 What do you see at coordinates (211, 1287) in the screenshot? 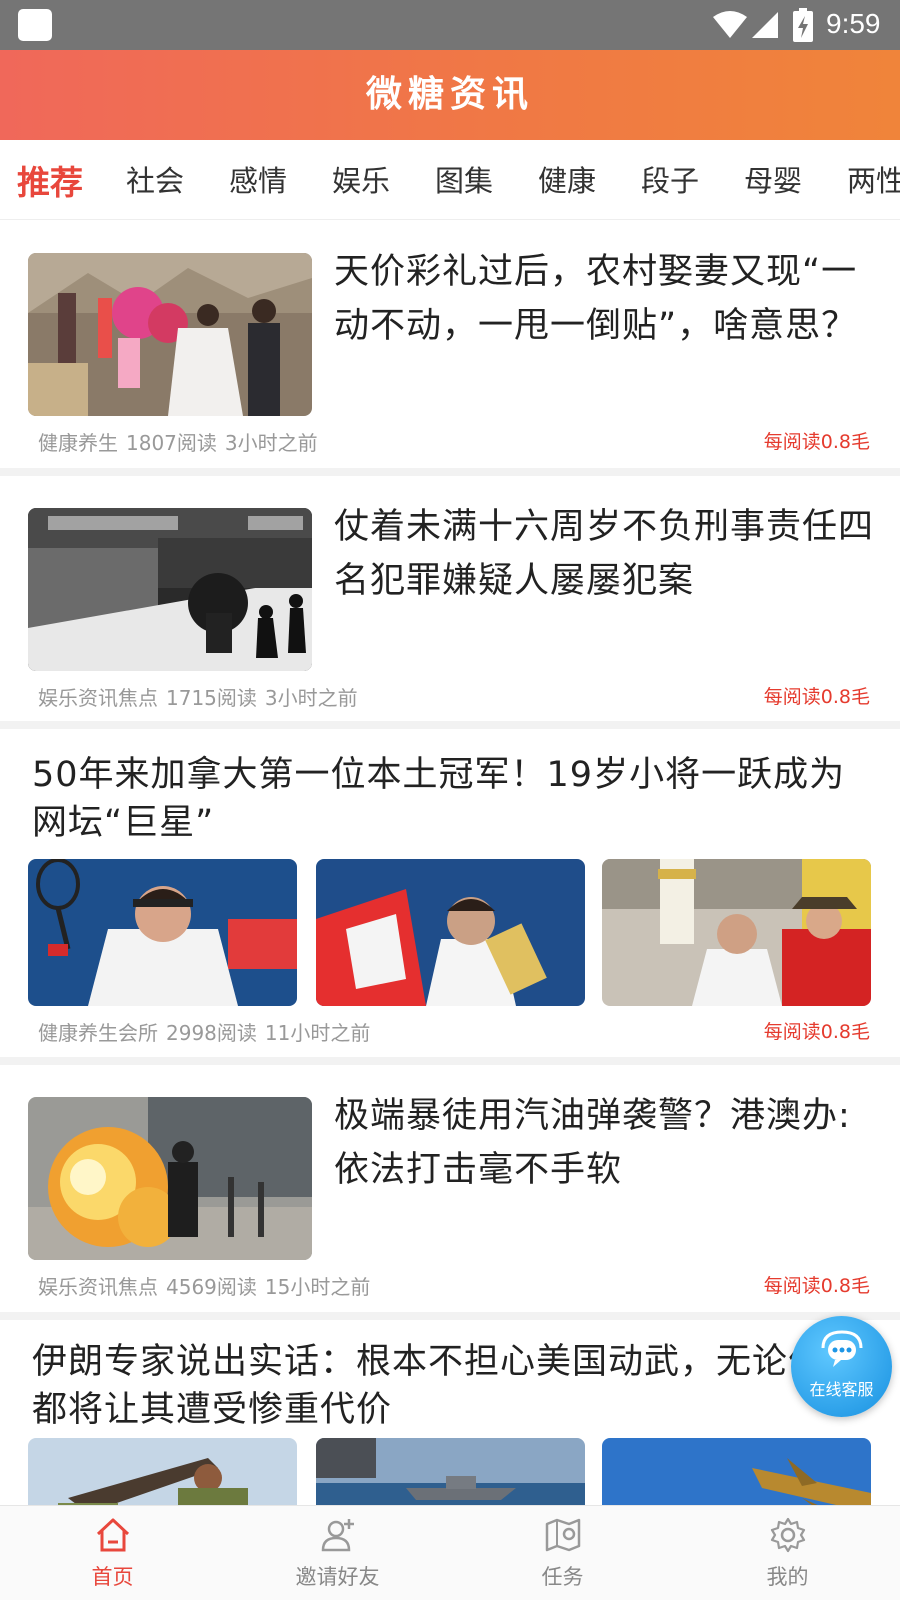
I see `article-reads: 4569阅读` at bounding box center [211, 1287].